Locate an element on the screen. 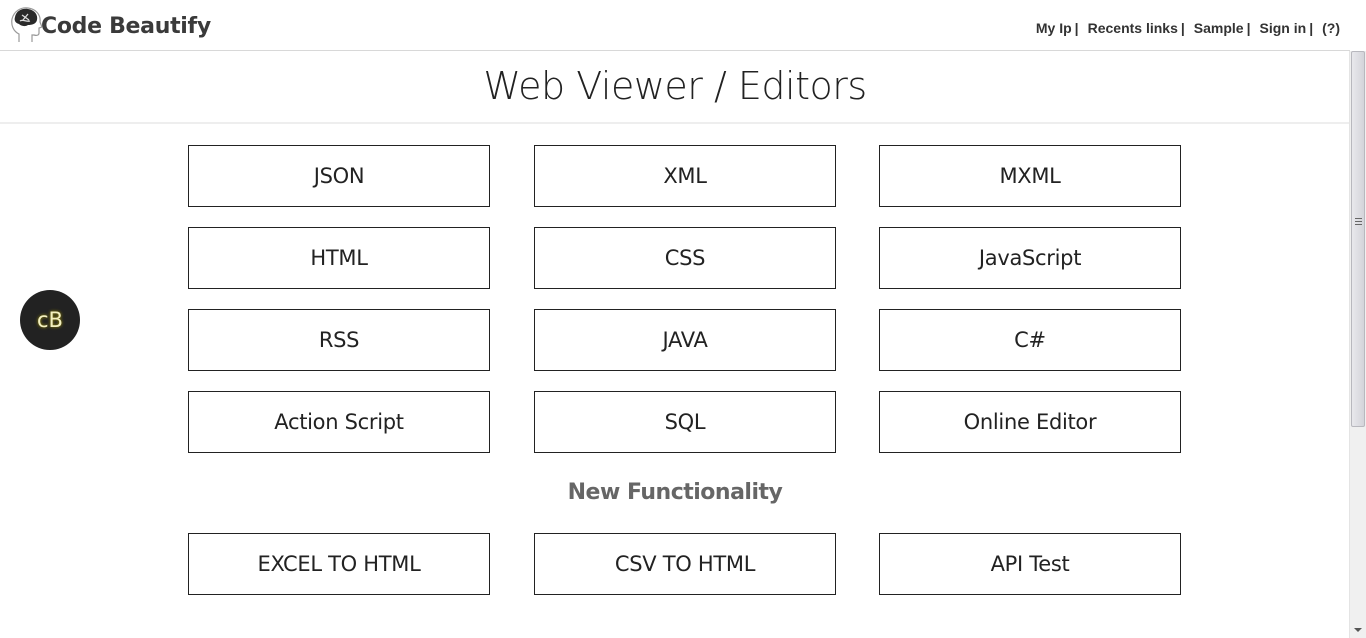 The image size is (1366, 638). nav-link-recents: Recents links is located at coordinates (1133, 28).